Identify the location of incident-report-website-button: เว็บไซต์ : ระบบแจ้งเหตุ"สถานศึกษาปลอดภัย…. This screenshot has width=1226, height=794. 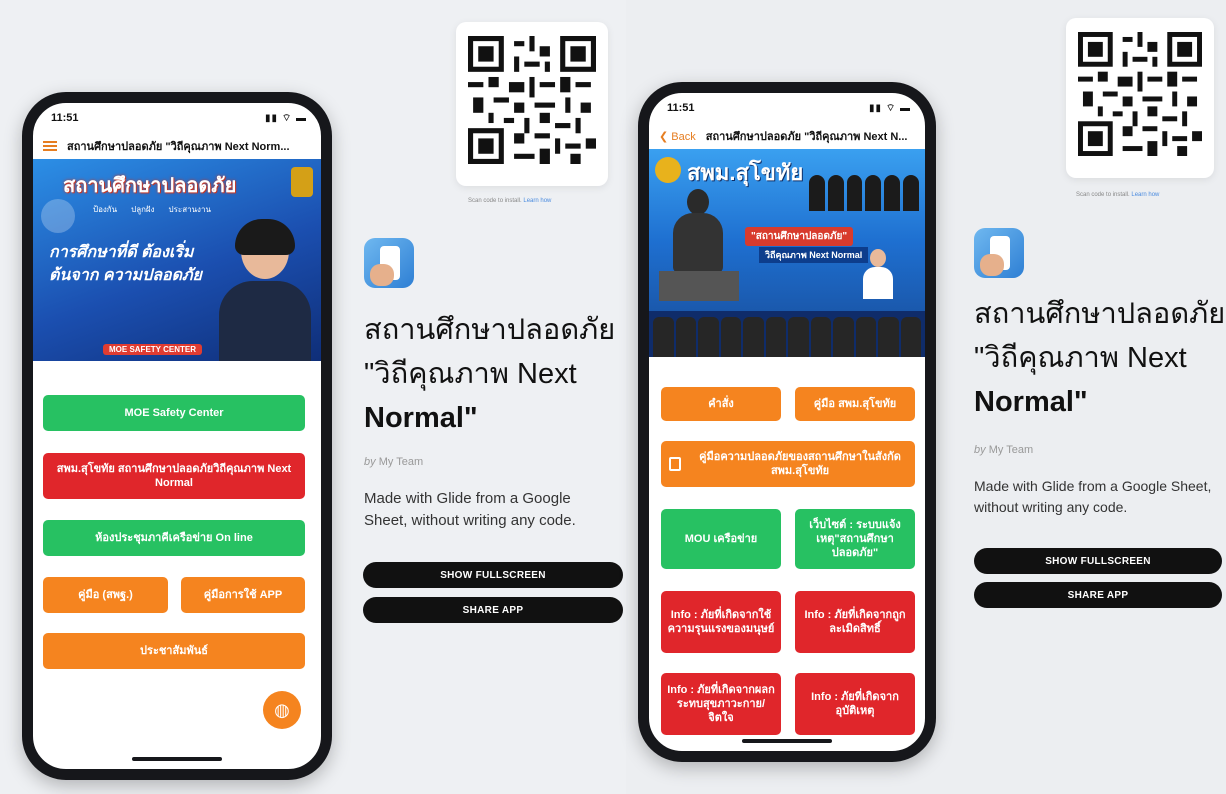
(855, 539).